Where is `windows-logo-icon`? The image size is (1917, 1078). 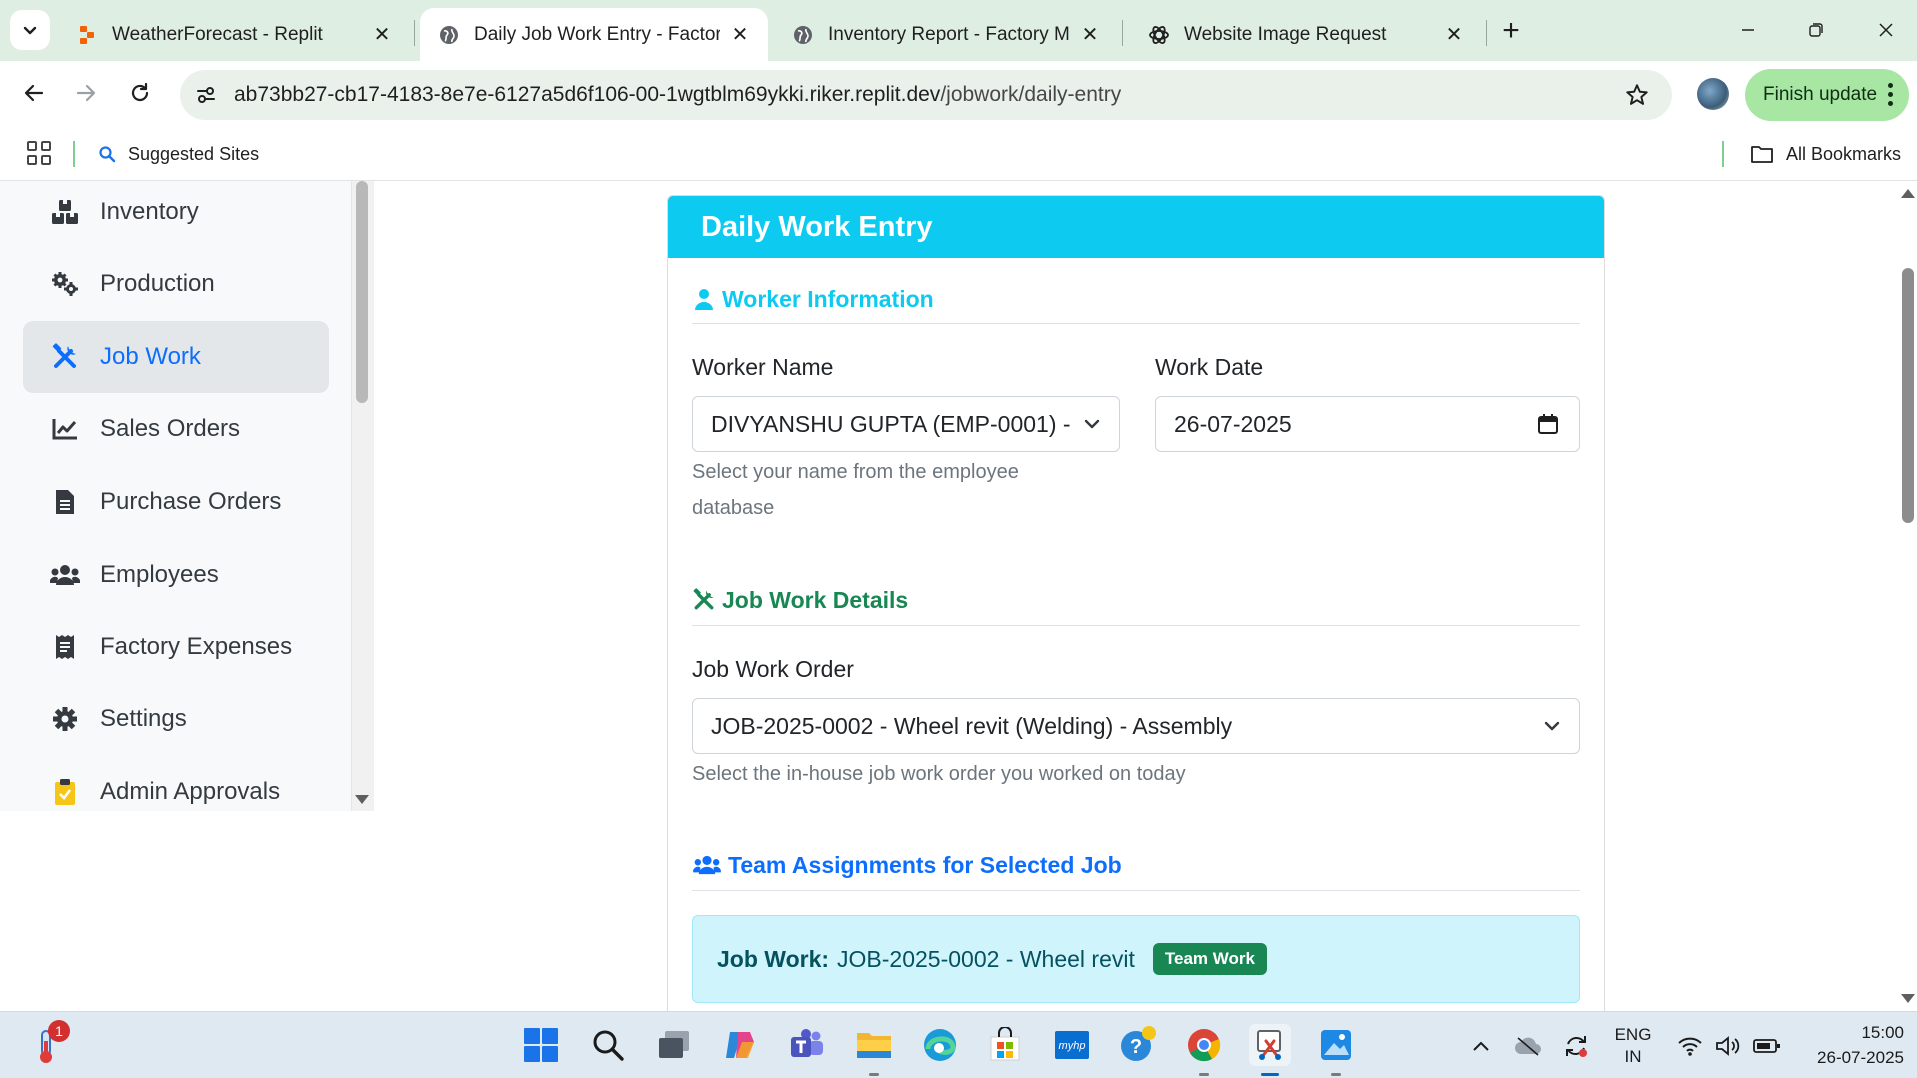
windows-logo-icon is located at coordinates (541, 1045).